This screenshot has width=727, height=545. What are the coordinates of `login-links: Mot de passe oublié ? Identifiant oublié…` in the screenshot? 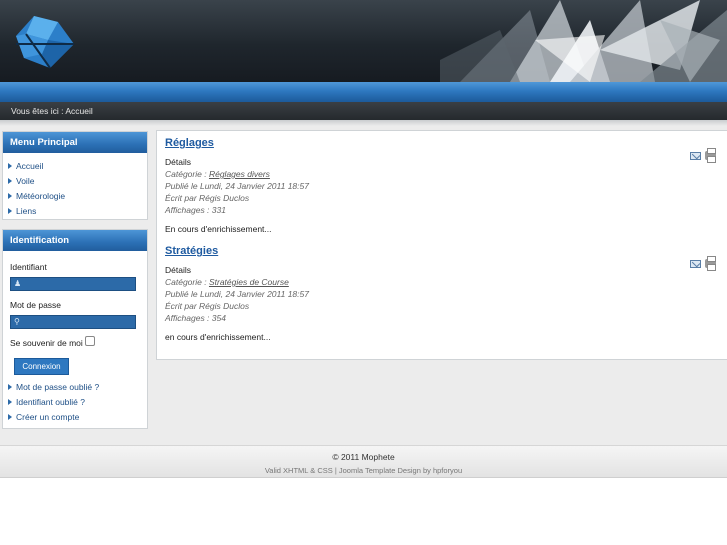 It's located at (53, 402).